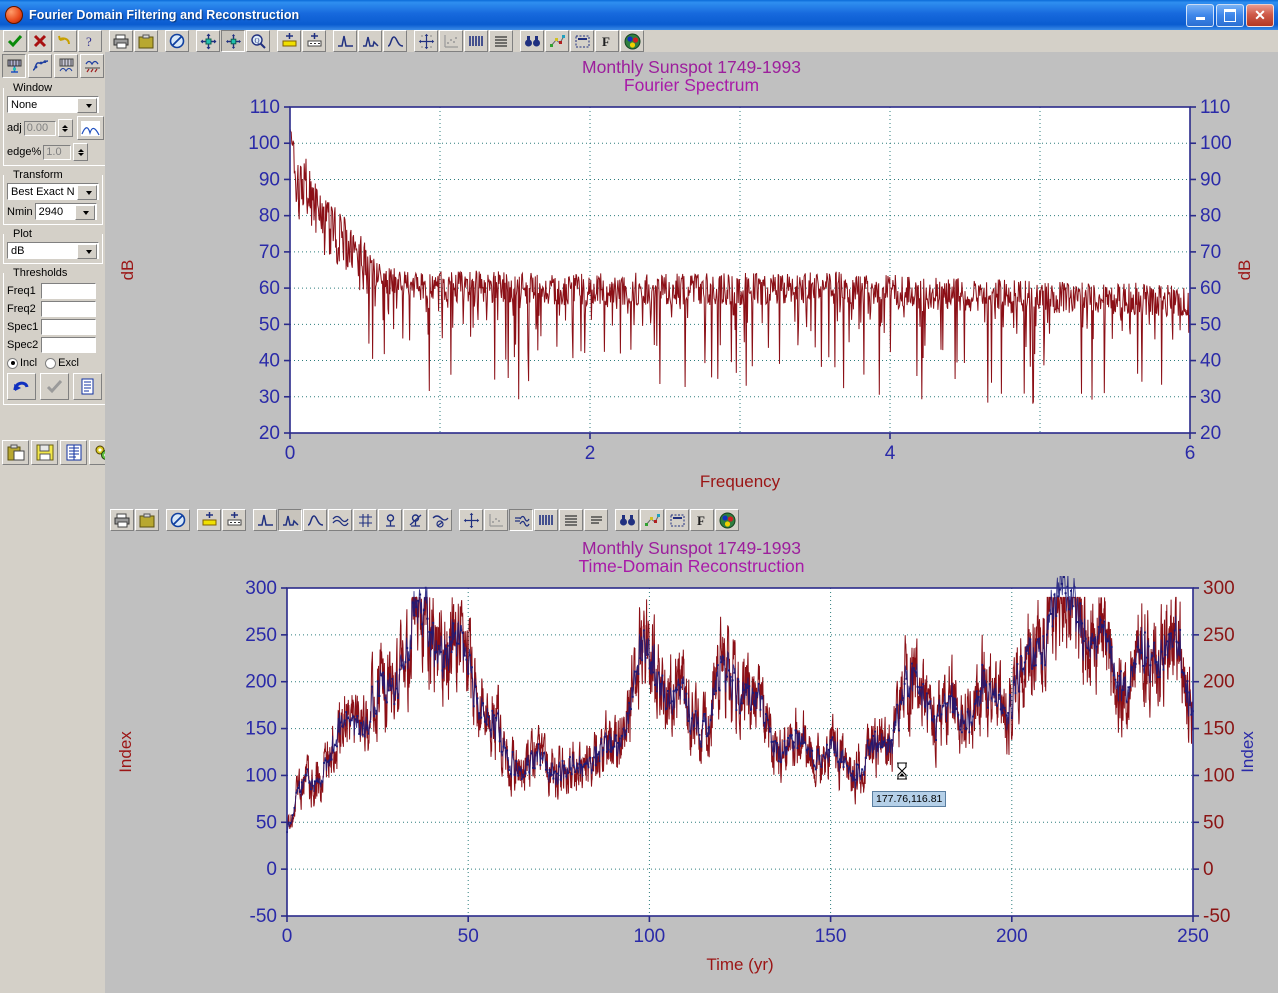 This screenshot has width=1278, height=993. What do you see at coordinates (66, 66) in the screenshot?
I see `window-mode-button` at bounding box center [66, 66].